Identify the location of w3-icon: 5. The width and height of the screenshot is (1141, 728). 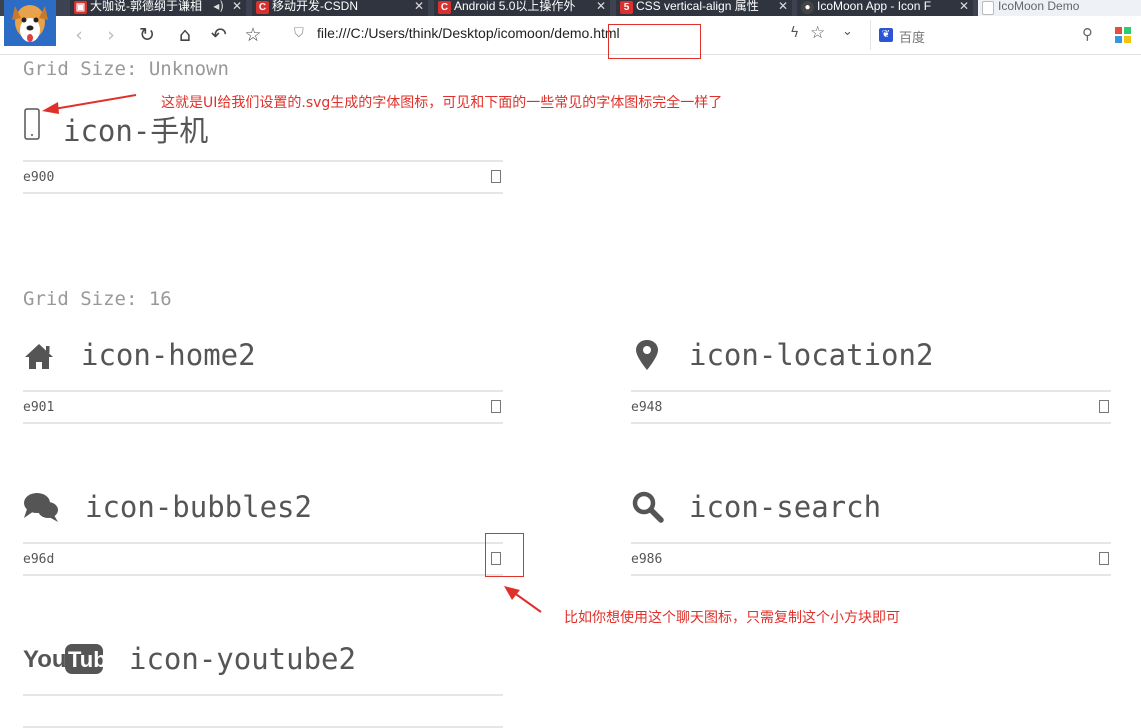
(626, 7).